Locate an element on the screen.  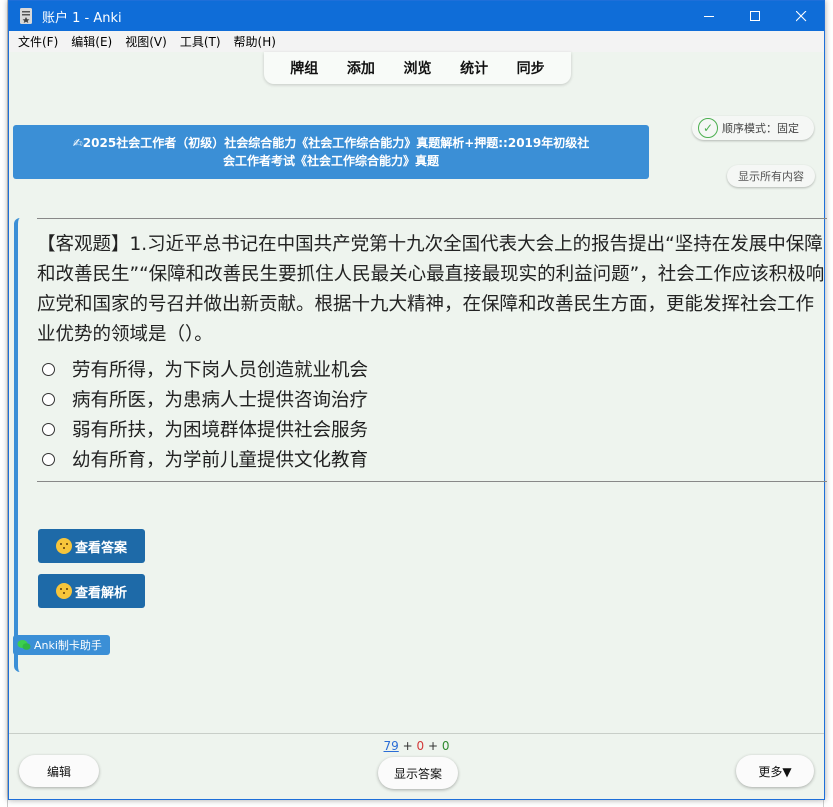
toolbar-add: 添加 is located at coordinates (361, 68).